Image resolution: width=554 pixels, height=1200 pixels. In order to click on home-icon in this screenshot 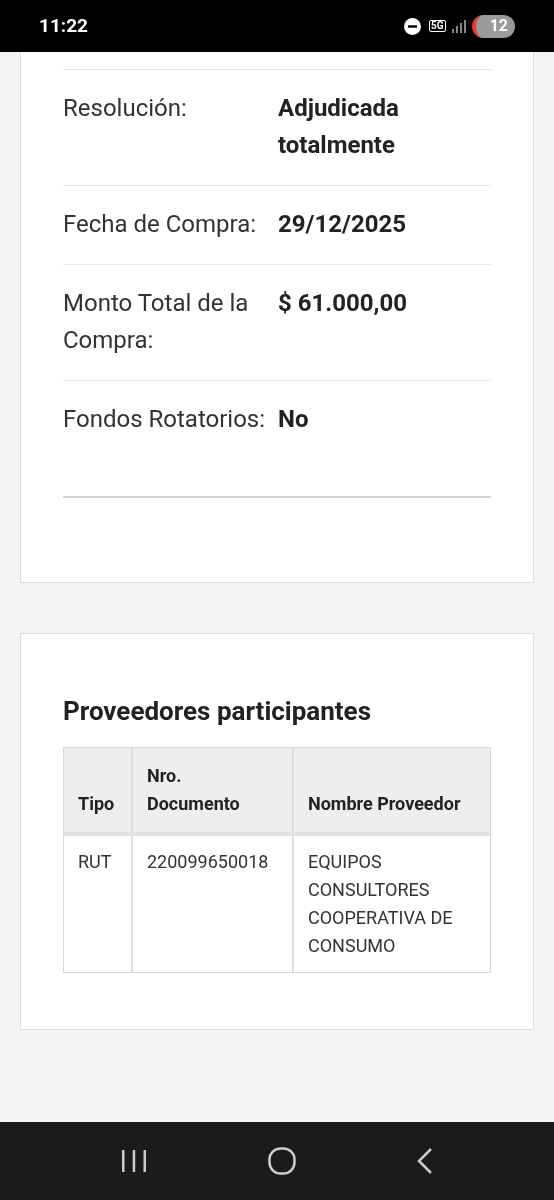, I will do `click(282, 1161)`.